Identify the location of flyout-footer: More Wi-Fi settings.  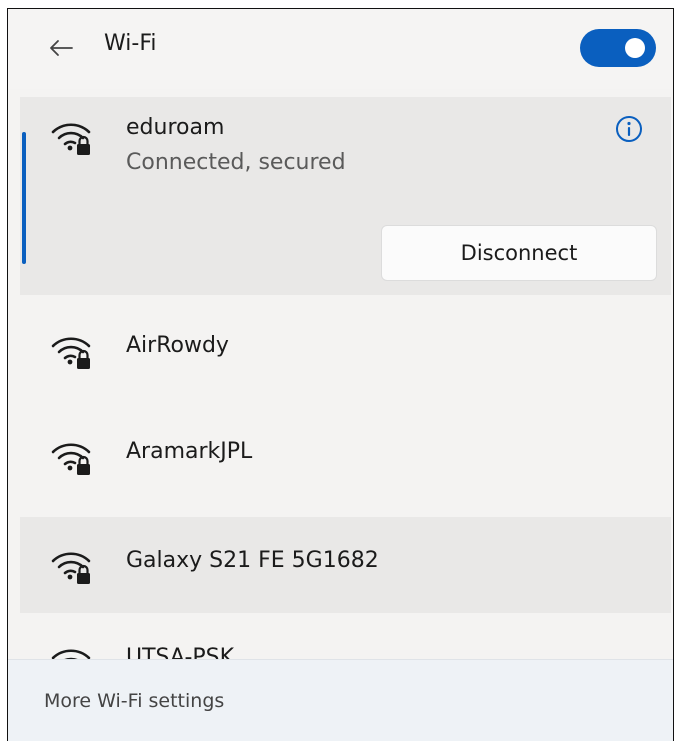
(340, 700).